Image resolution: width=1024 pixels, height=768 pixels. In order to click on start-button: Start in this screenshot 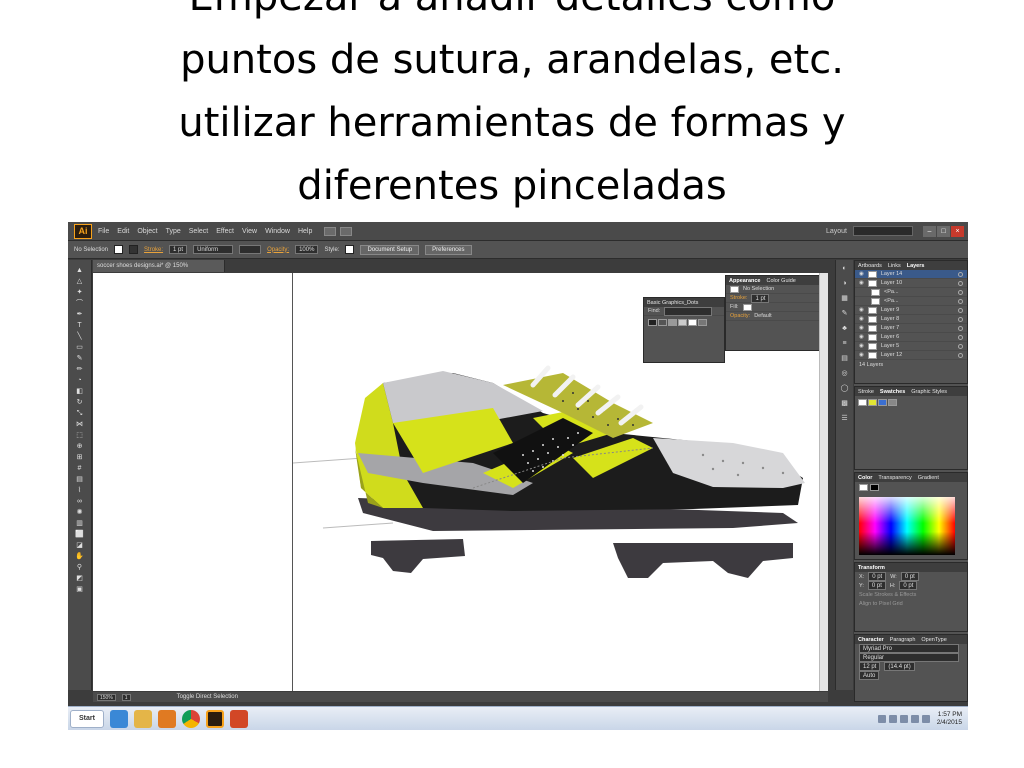, I will do `click(87, 718)`.